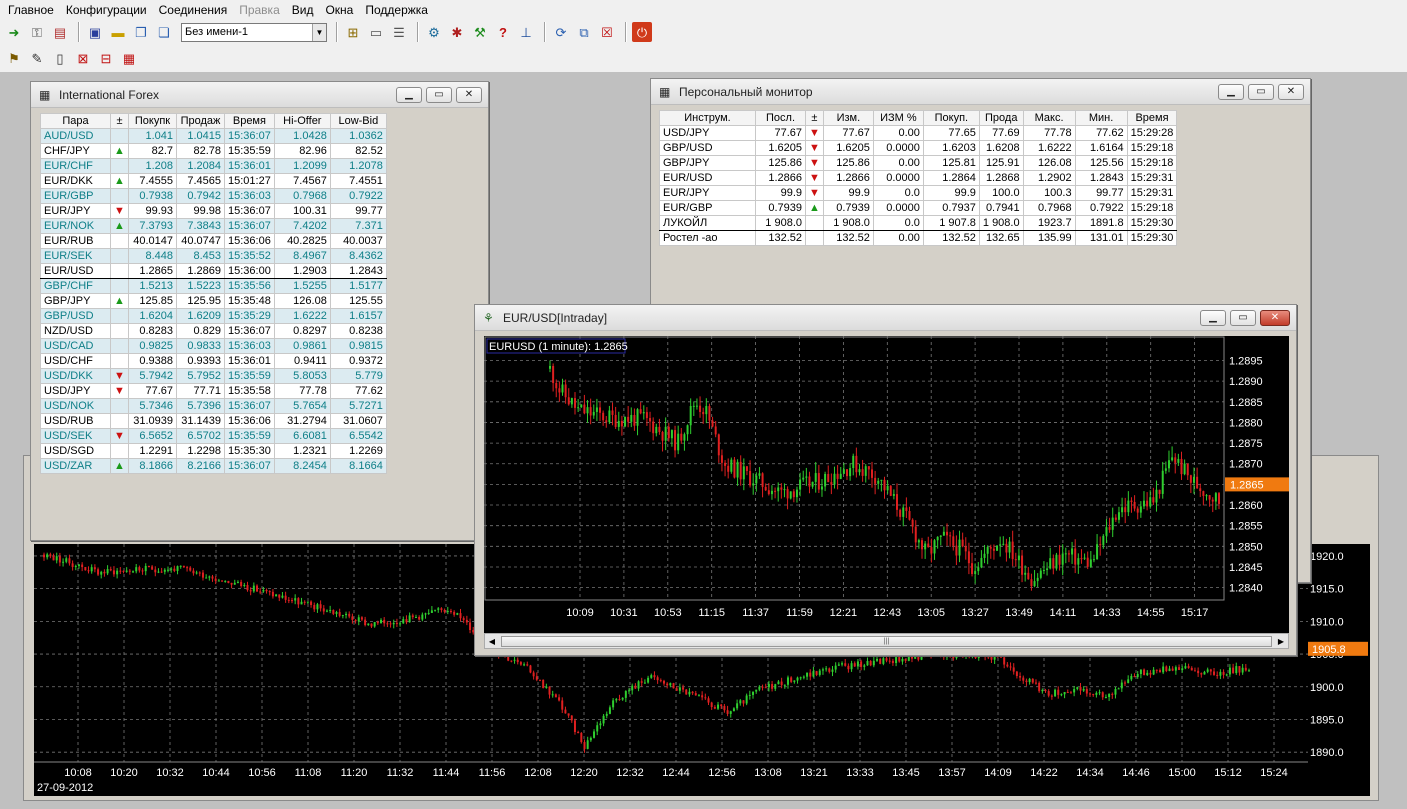 This screenshot has width=1407, height=809. What do you see at coordinates (303, 10) in the screenshot?
I see `menu-item: Вид` at bounding box center [303, 10].